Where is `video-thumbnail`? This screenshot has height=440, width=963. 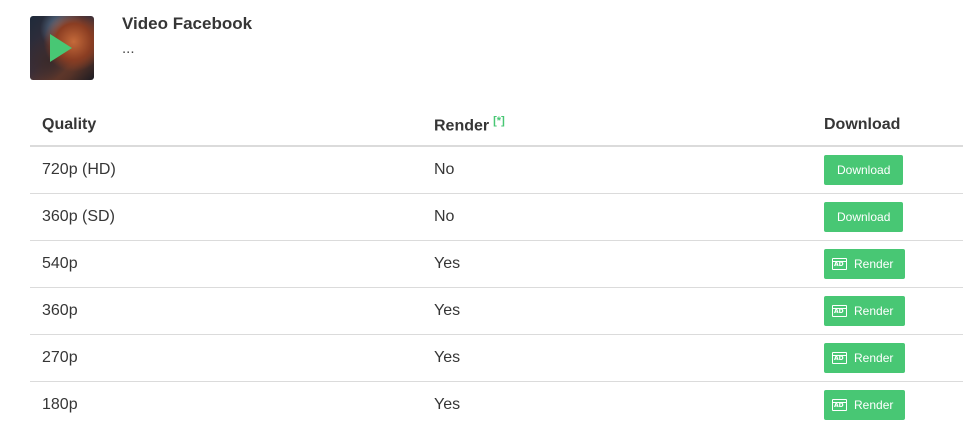
video-thumbnail is located at coordinates (62, 48).